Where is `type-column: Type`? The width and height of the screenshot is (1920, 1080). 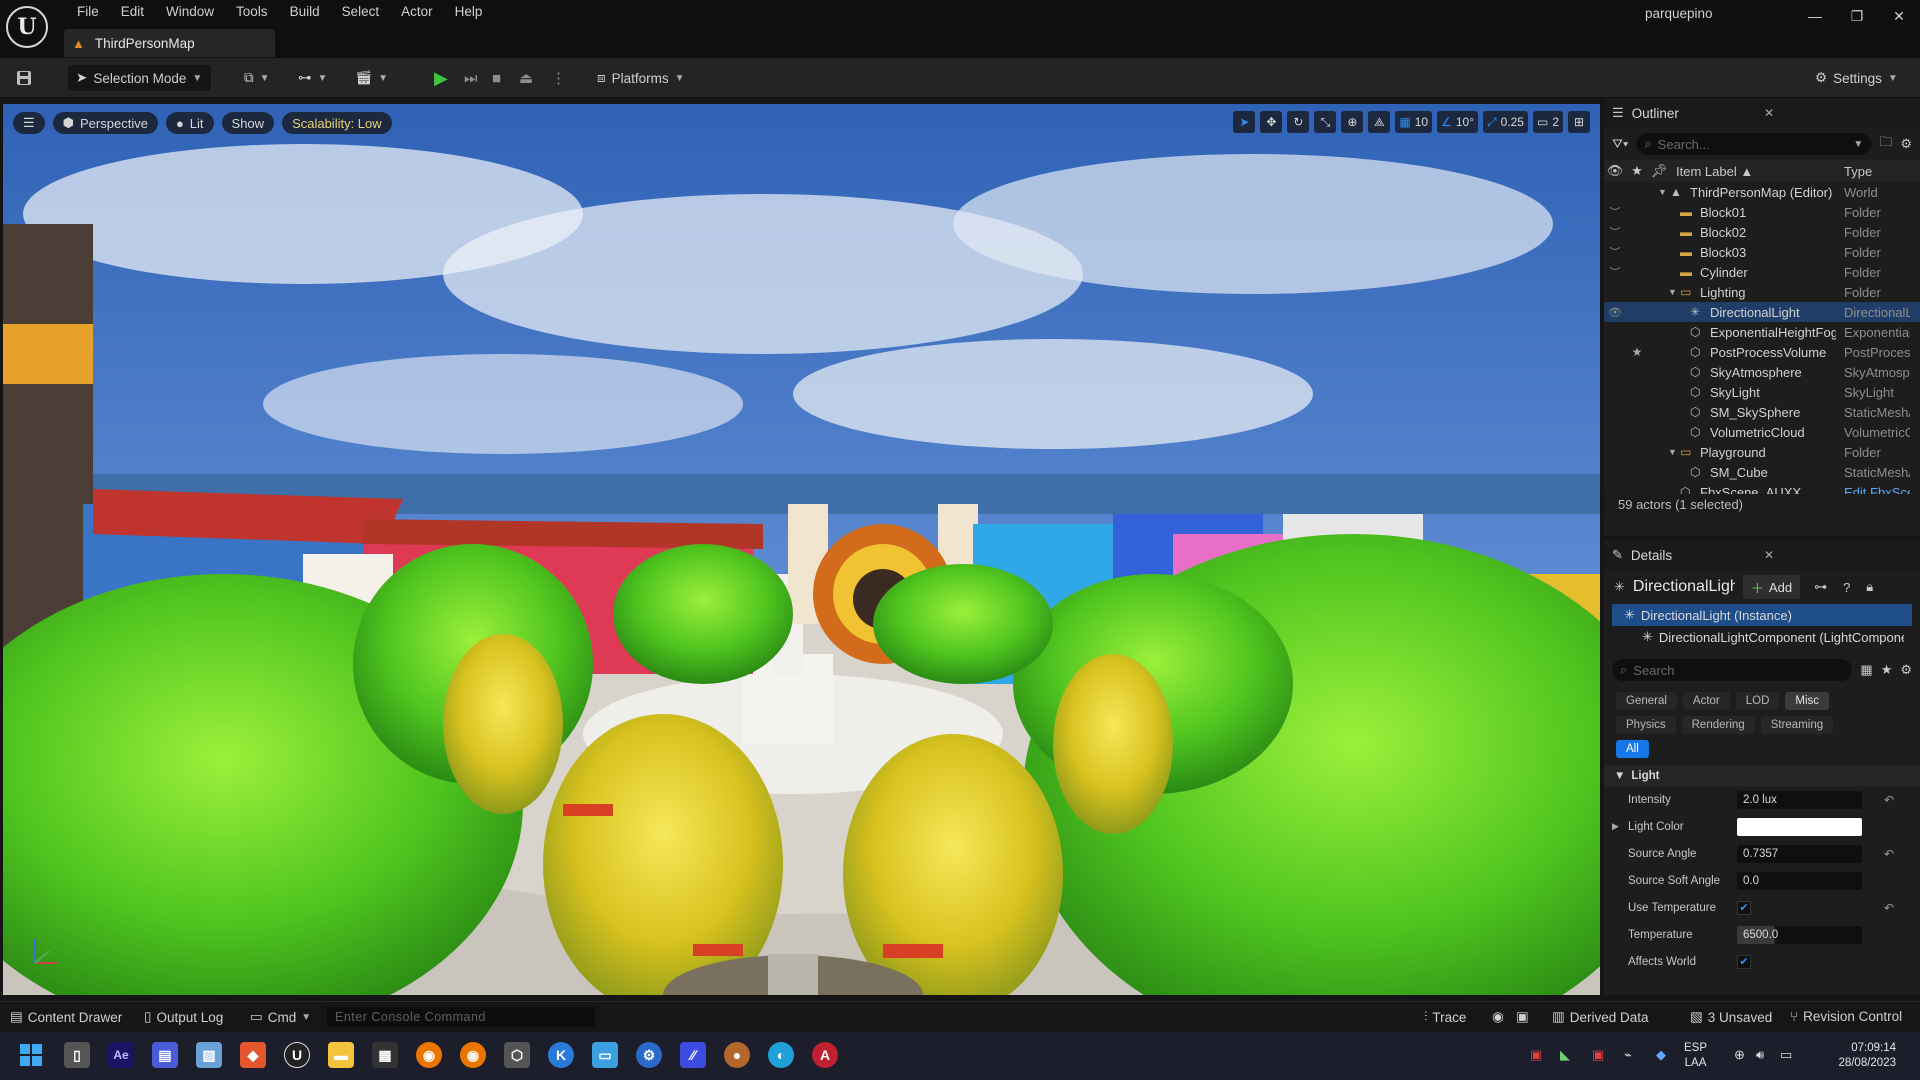 type-column: Type is located at coordinates (1858, 171).